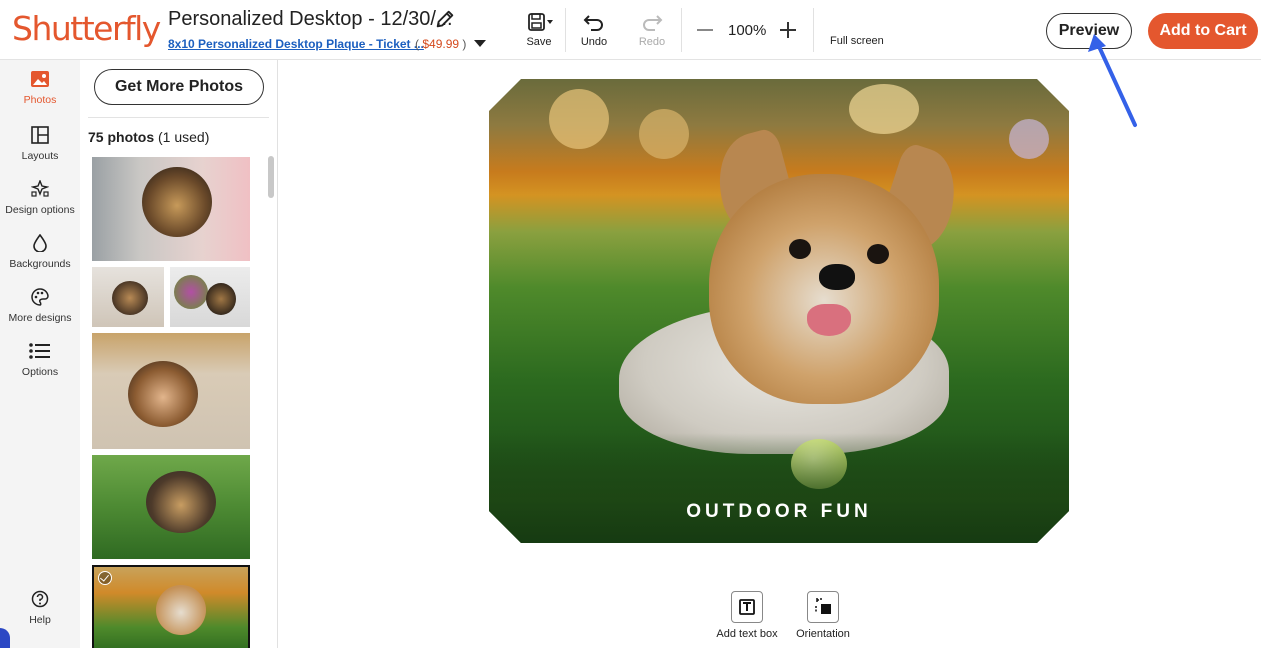  Describe the element at coordinates (40, 188) in the screenshot. I see `design-options-icon` at that location.